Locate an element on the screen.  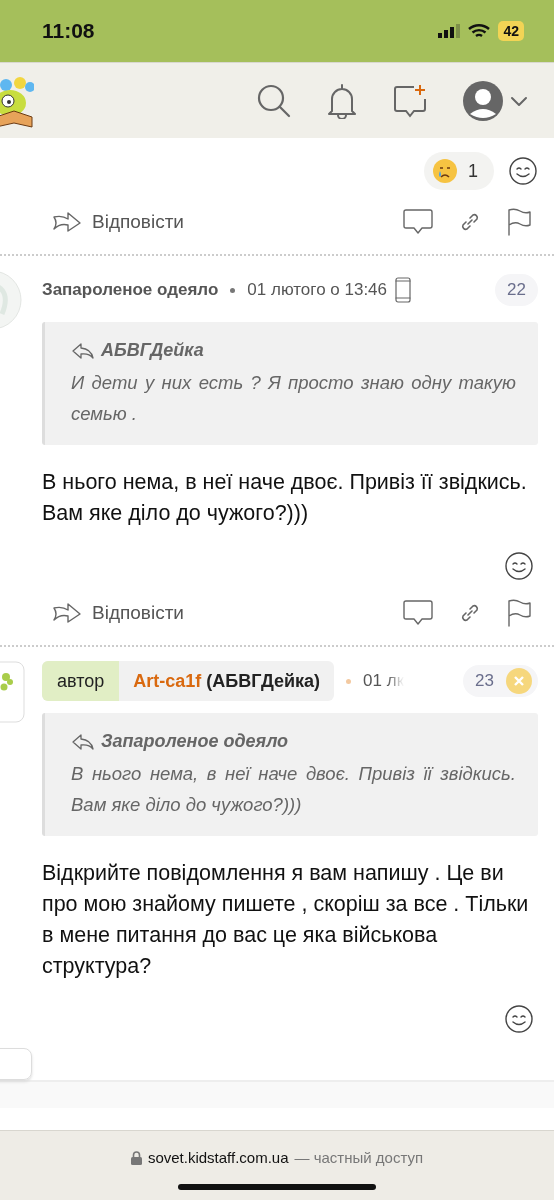
author-name: Запароленое одеяло is located at coordinates (130, 290).